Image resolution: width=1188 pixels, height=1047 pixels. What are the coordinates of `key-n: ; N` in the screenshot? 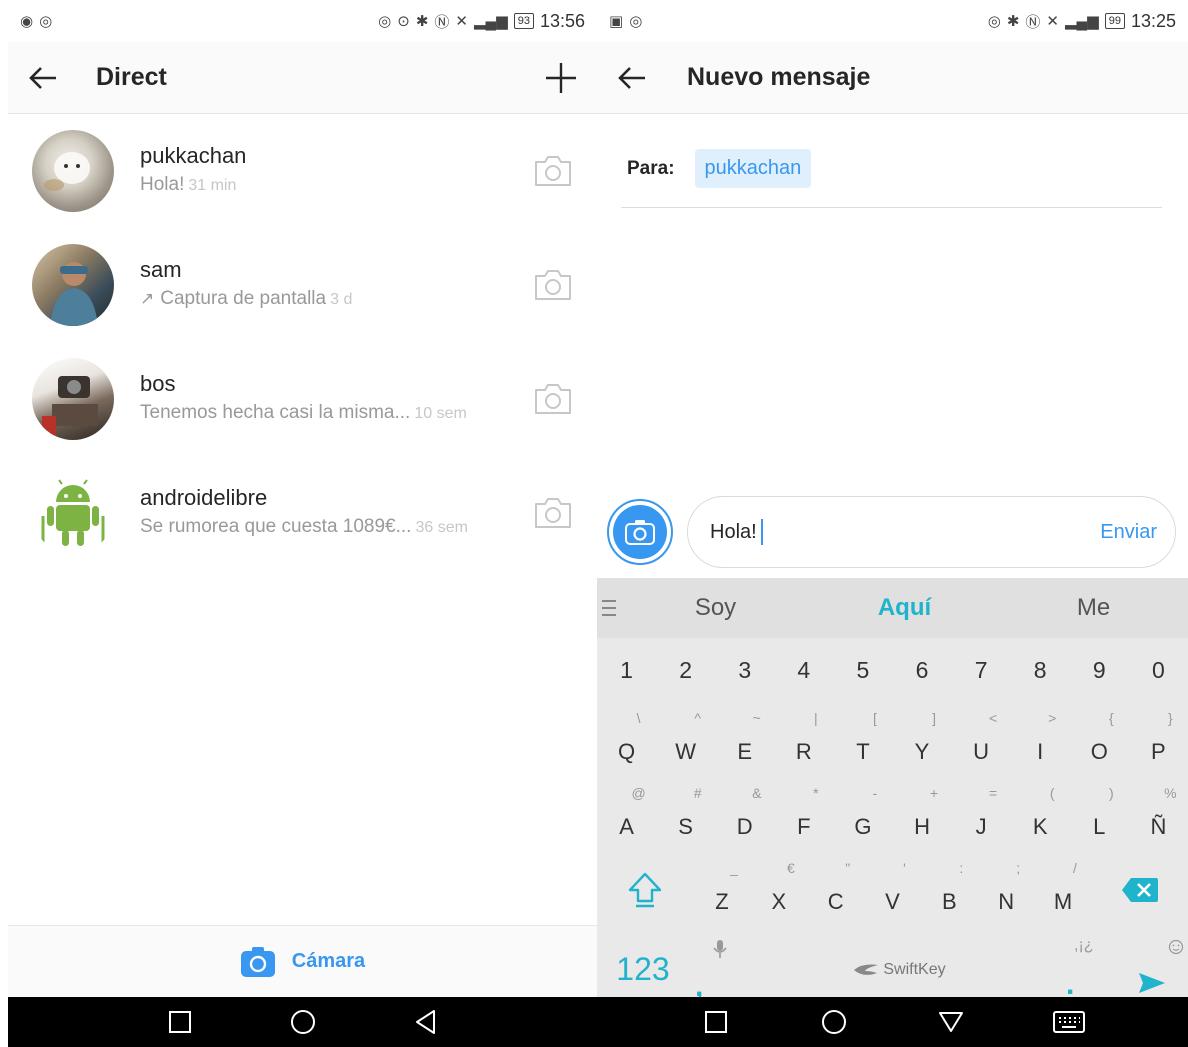 It's located at (1006, 889).